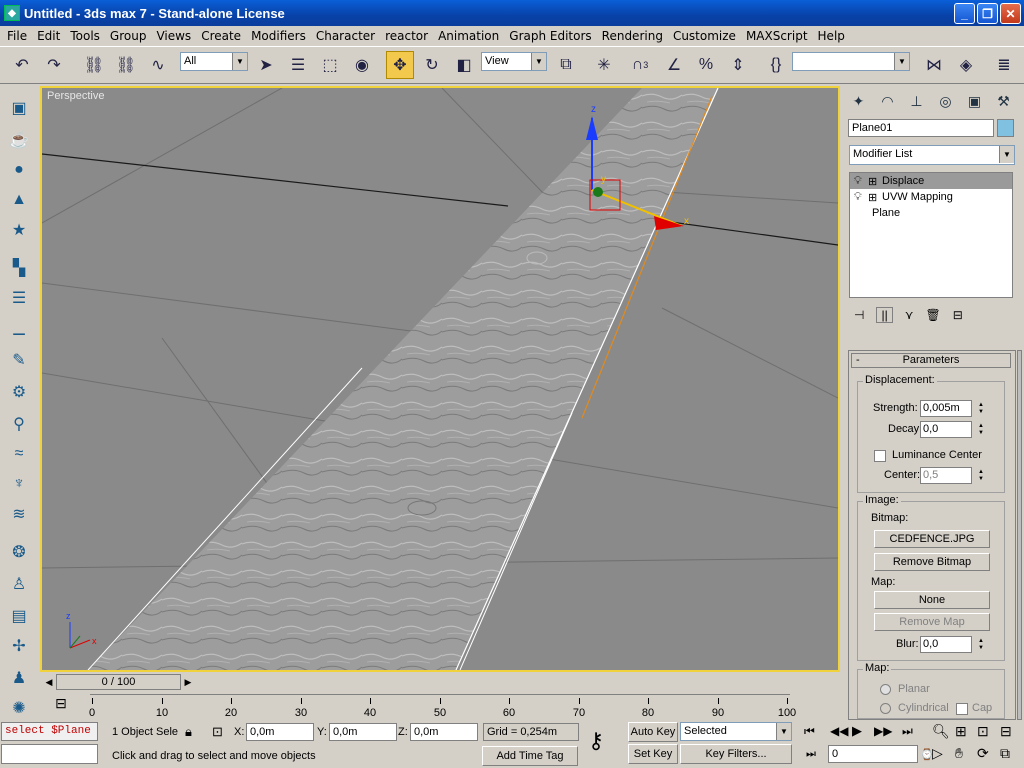 The image size is (1024, 768). Describe the element at coordinates (934, 65) in the screenshot. I see `mirror-icon: ⋈` at that location.